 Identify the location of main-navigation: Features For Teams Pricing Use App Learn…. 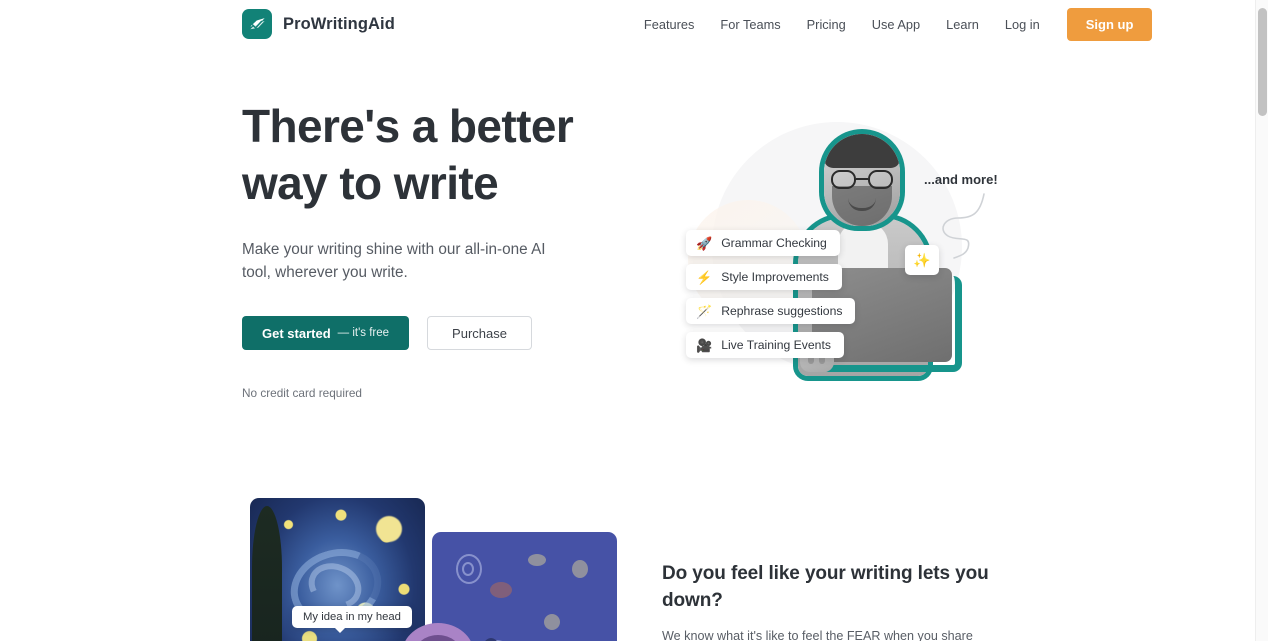
(892, 24).